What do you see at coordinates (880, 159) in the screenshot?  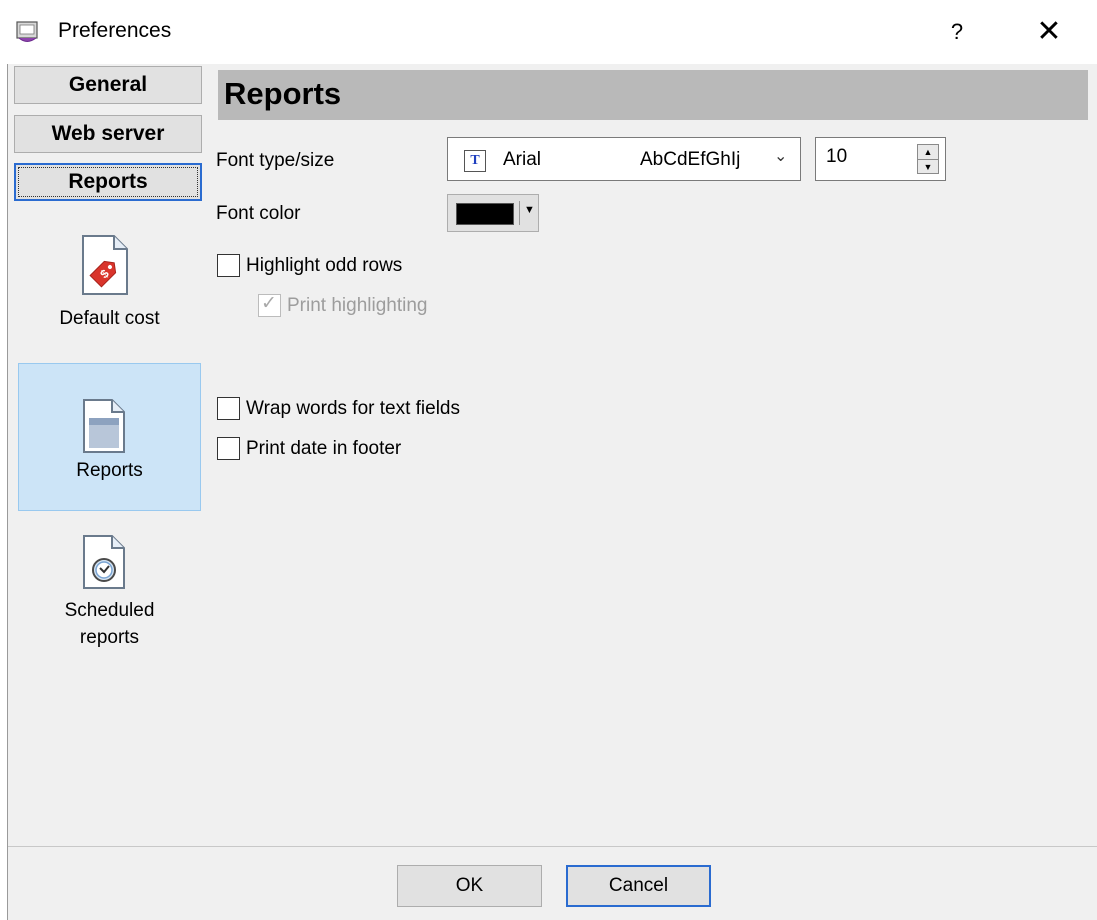 I see `font-size-spinner: 10 ▲ ▼` at bounding box center [880, 159].